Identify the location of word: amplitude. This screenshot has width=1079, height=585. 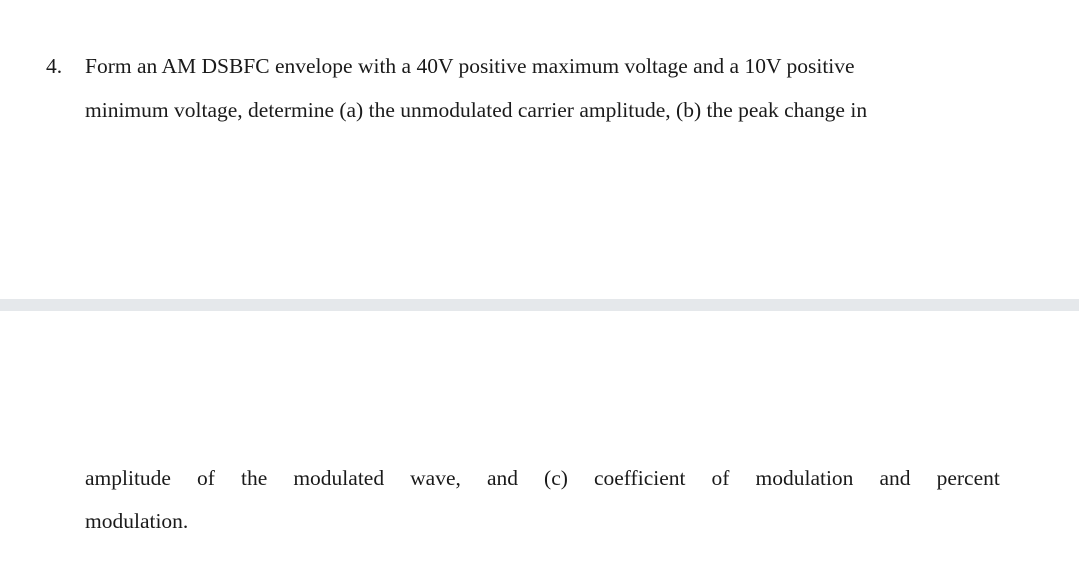
(128, 478).